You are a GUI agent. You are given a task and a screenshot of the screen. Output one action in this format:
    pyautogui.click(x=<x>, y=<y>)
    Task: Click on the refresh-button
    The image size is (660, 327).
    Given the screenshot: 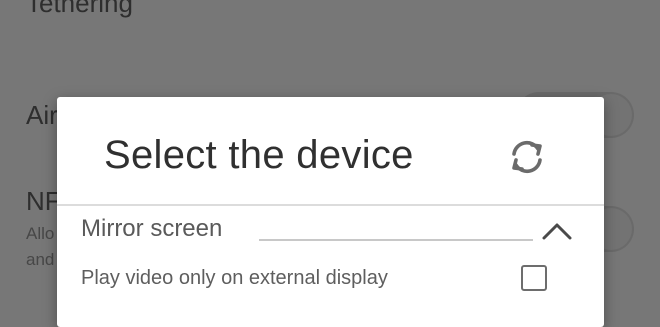 What is the action you would take?
    pyautogui.click(x=527, y=157)
    